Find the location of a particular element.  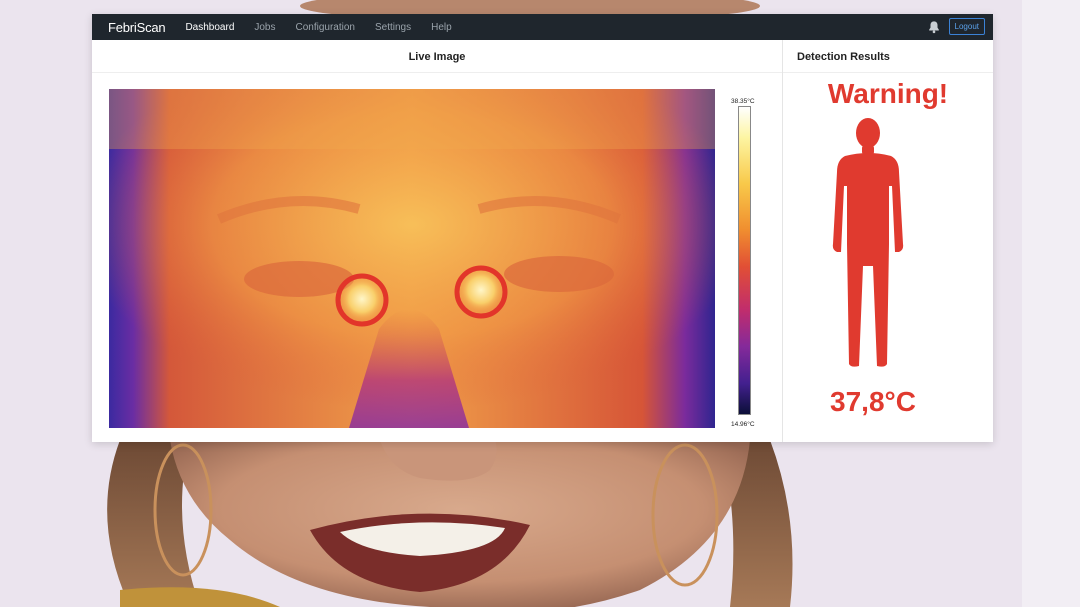

nav-item-configuration: Configuration is located at coordinates (325, 27).